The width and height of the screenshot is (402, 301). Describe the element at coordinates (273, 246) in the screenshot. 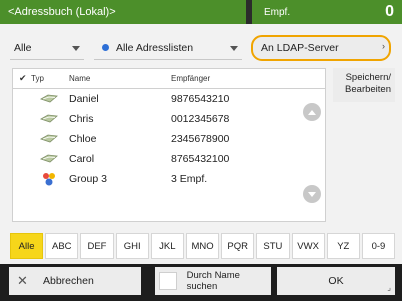

I see `alpha-key-stu: STU` at that location.